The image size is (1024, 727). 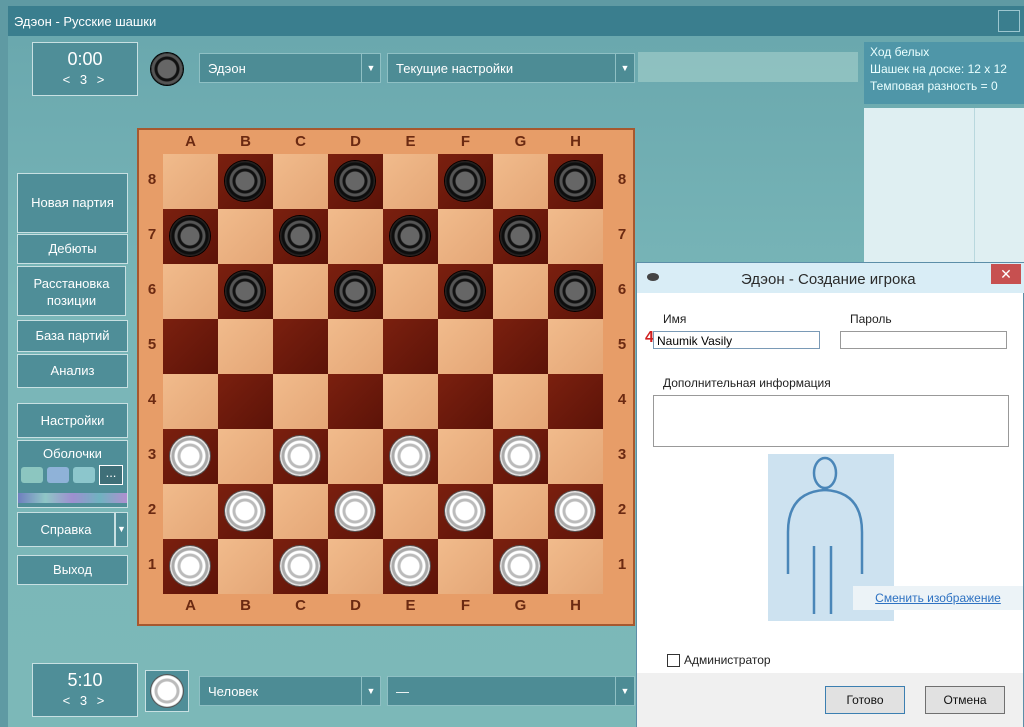 I want to click on square-a2, so click(x=190, y=511).